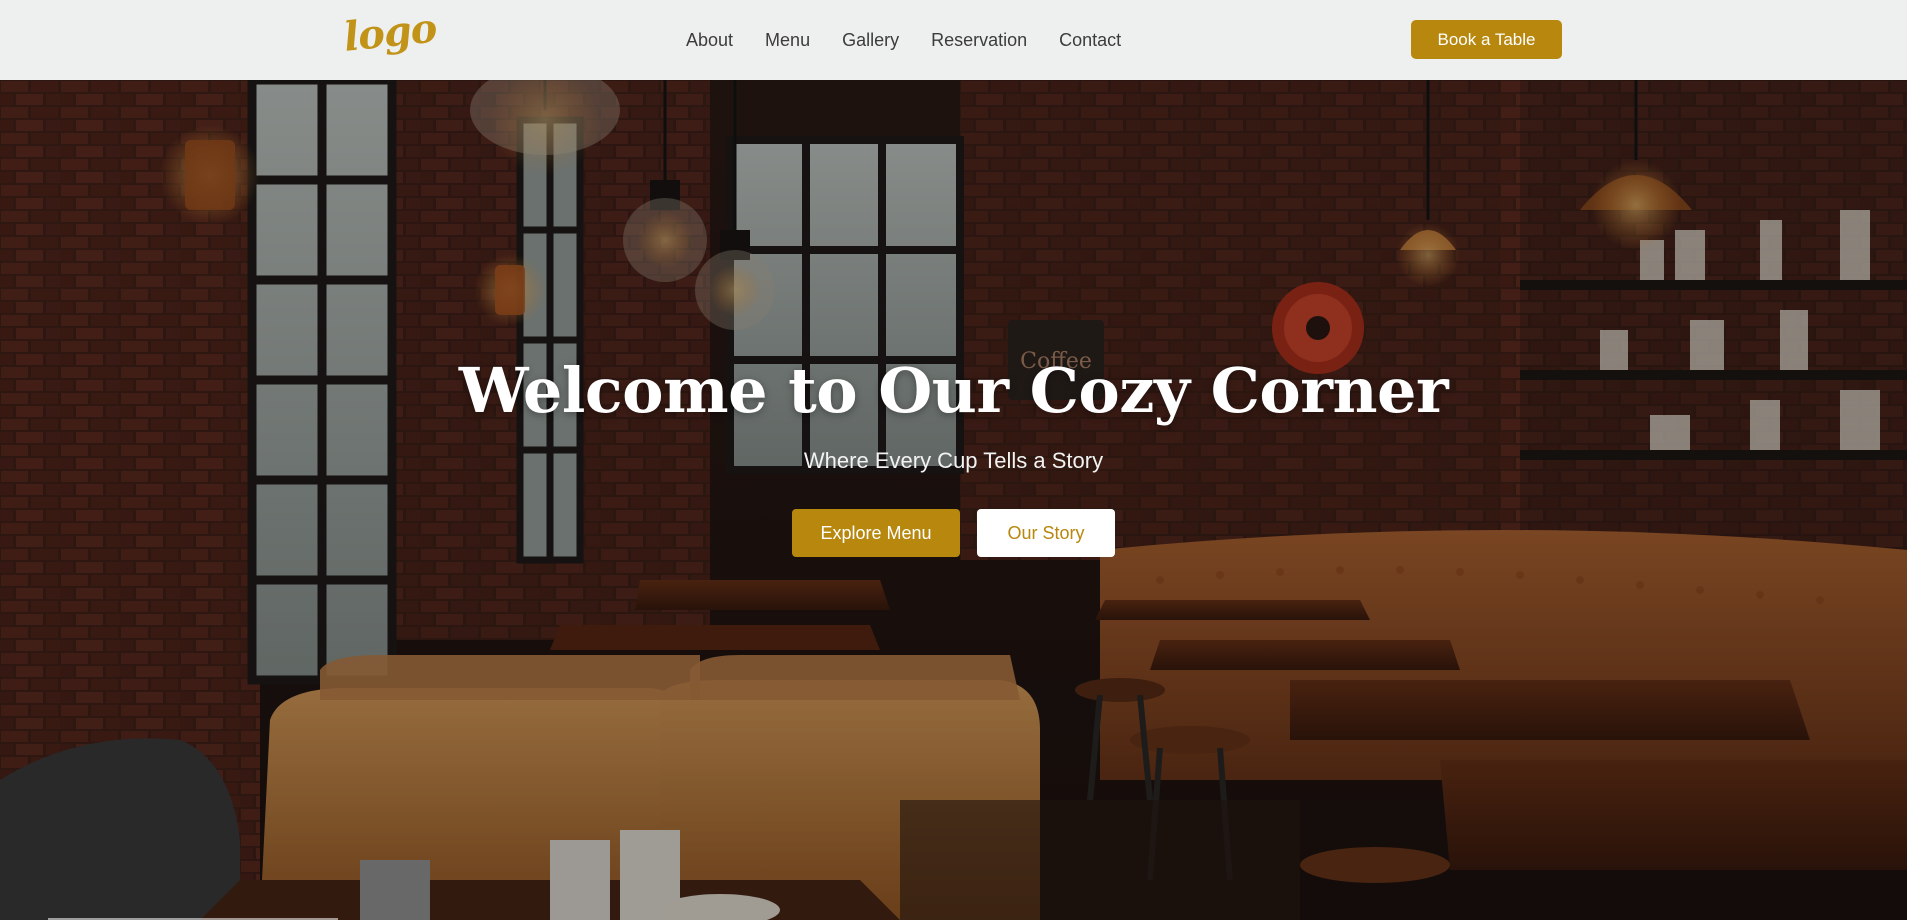  Describe the element at coordinates (919, 40) in the screenshot. I see `main-nav: About Menu Gallery Reservation Contact` at that location.